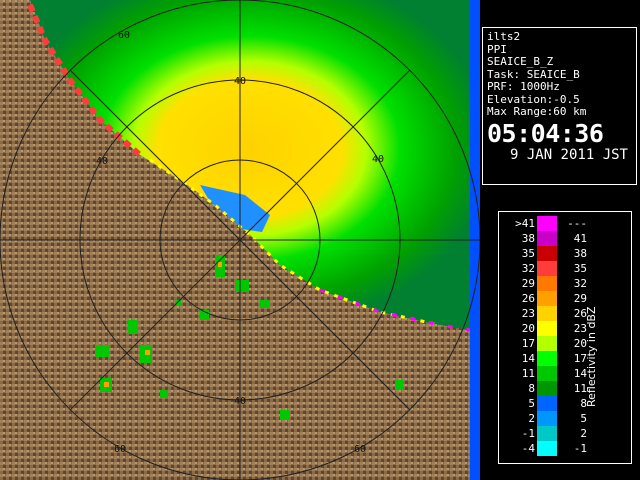 The image size is (640, 480). Describe the element at coordinates (531, 418) in the screenshot. I see `legend-low-value: 2` at that location.